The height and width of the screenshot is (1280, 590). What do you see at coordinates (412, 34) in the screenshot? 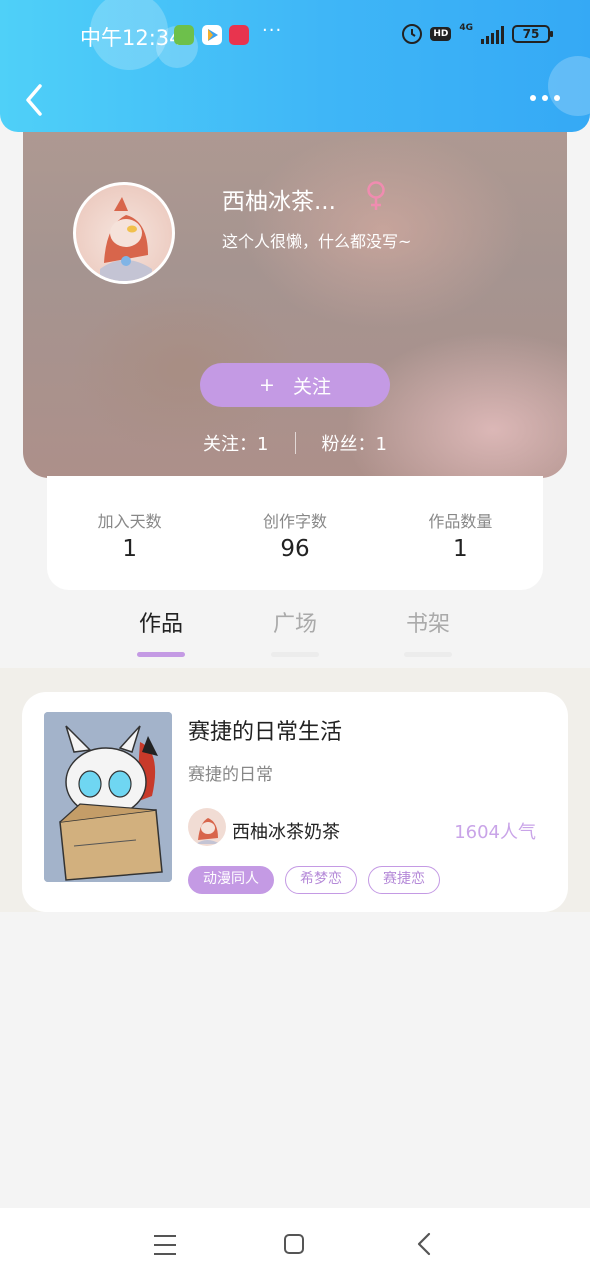
I see `alarm-icon` at bounding box center [412, 34].